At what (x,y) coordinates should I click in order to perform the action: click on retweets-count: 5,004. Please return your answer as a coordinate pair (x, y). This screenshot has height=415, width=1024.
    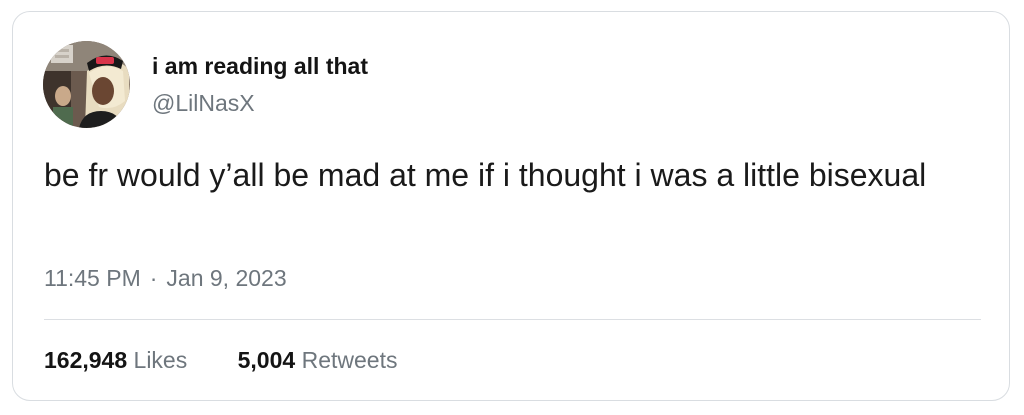
    Looking at the image, I should click on (266, 360).